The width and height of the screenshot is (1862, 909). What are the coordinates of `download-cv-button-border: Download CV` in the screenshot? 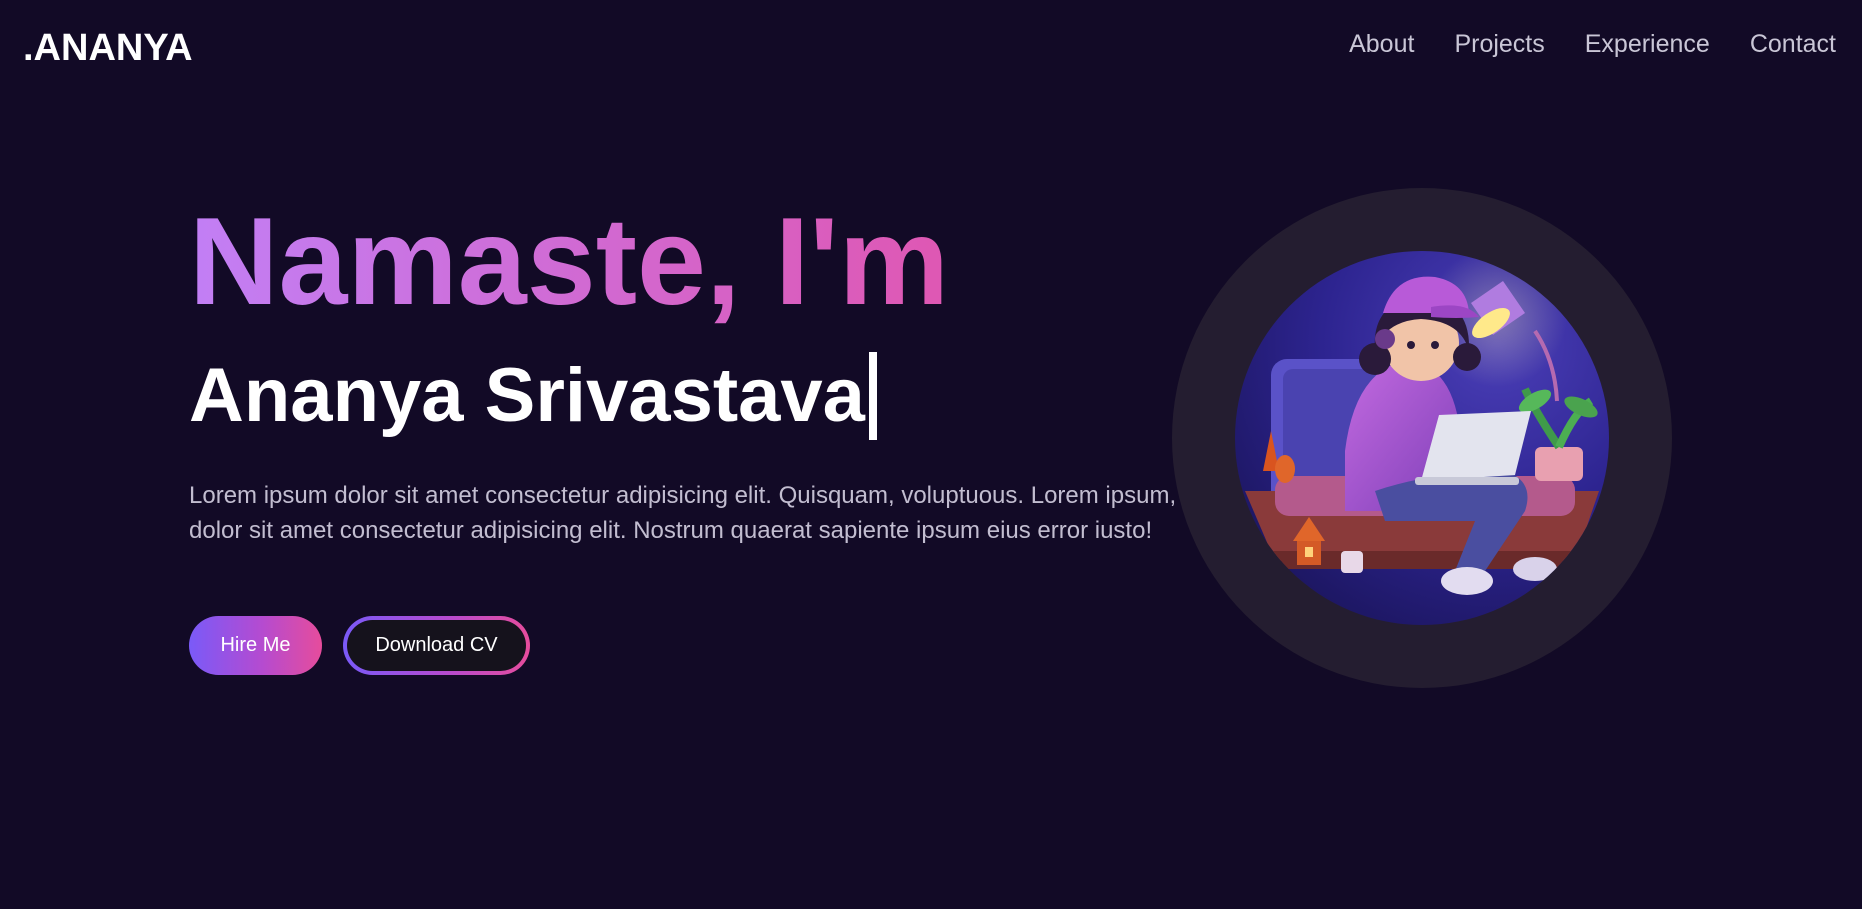 It's located at (436, 645).